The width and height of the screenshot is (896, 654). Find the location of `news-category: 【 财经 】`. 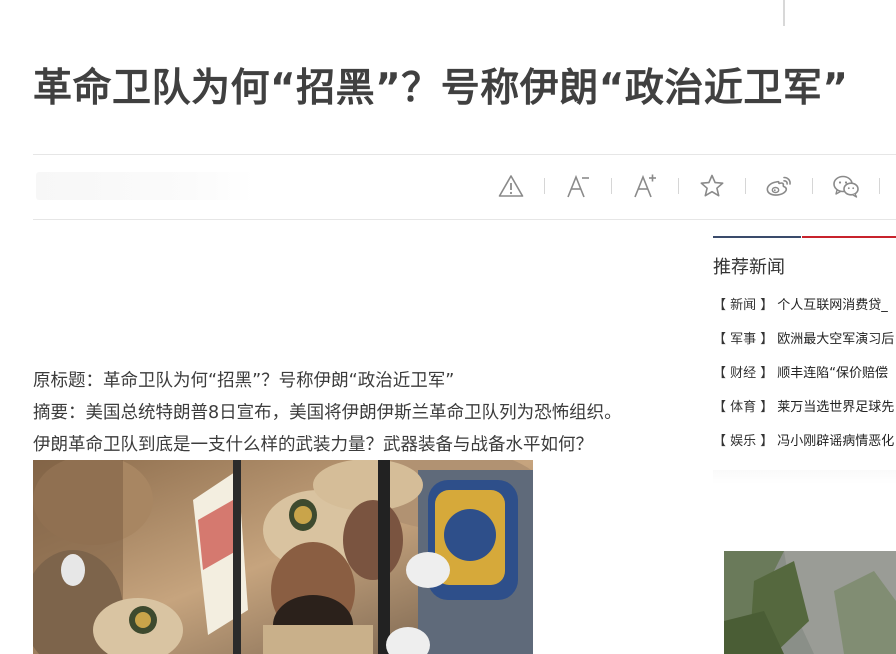

news-category: 【 财经 】 is located at coordinates (743, 373).